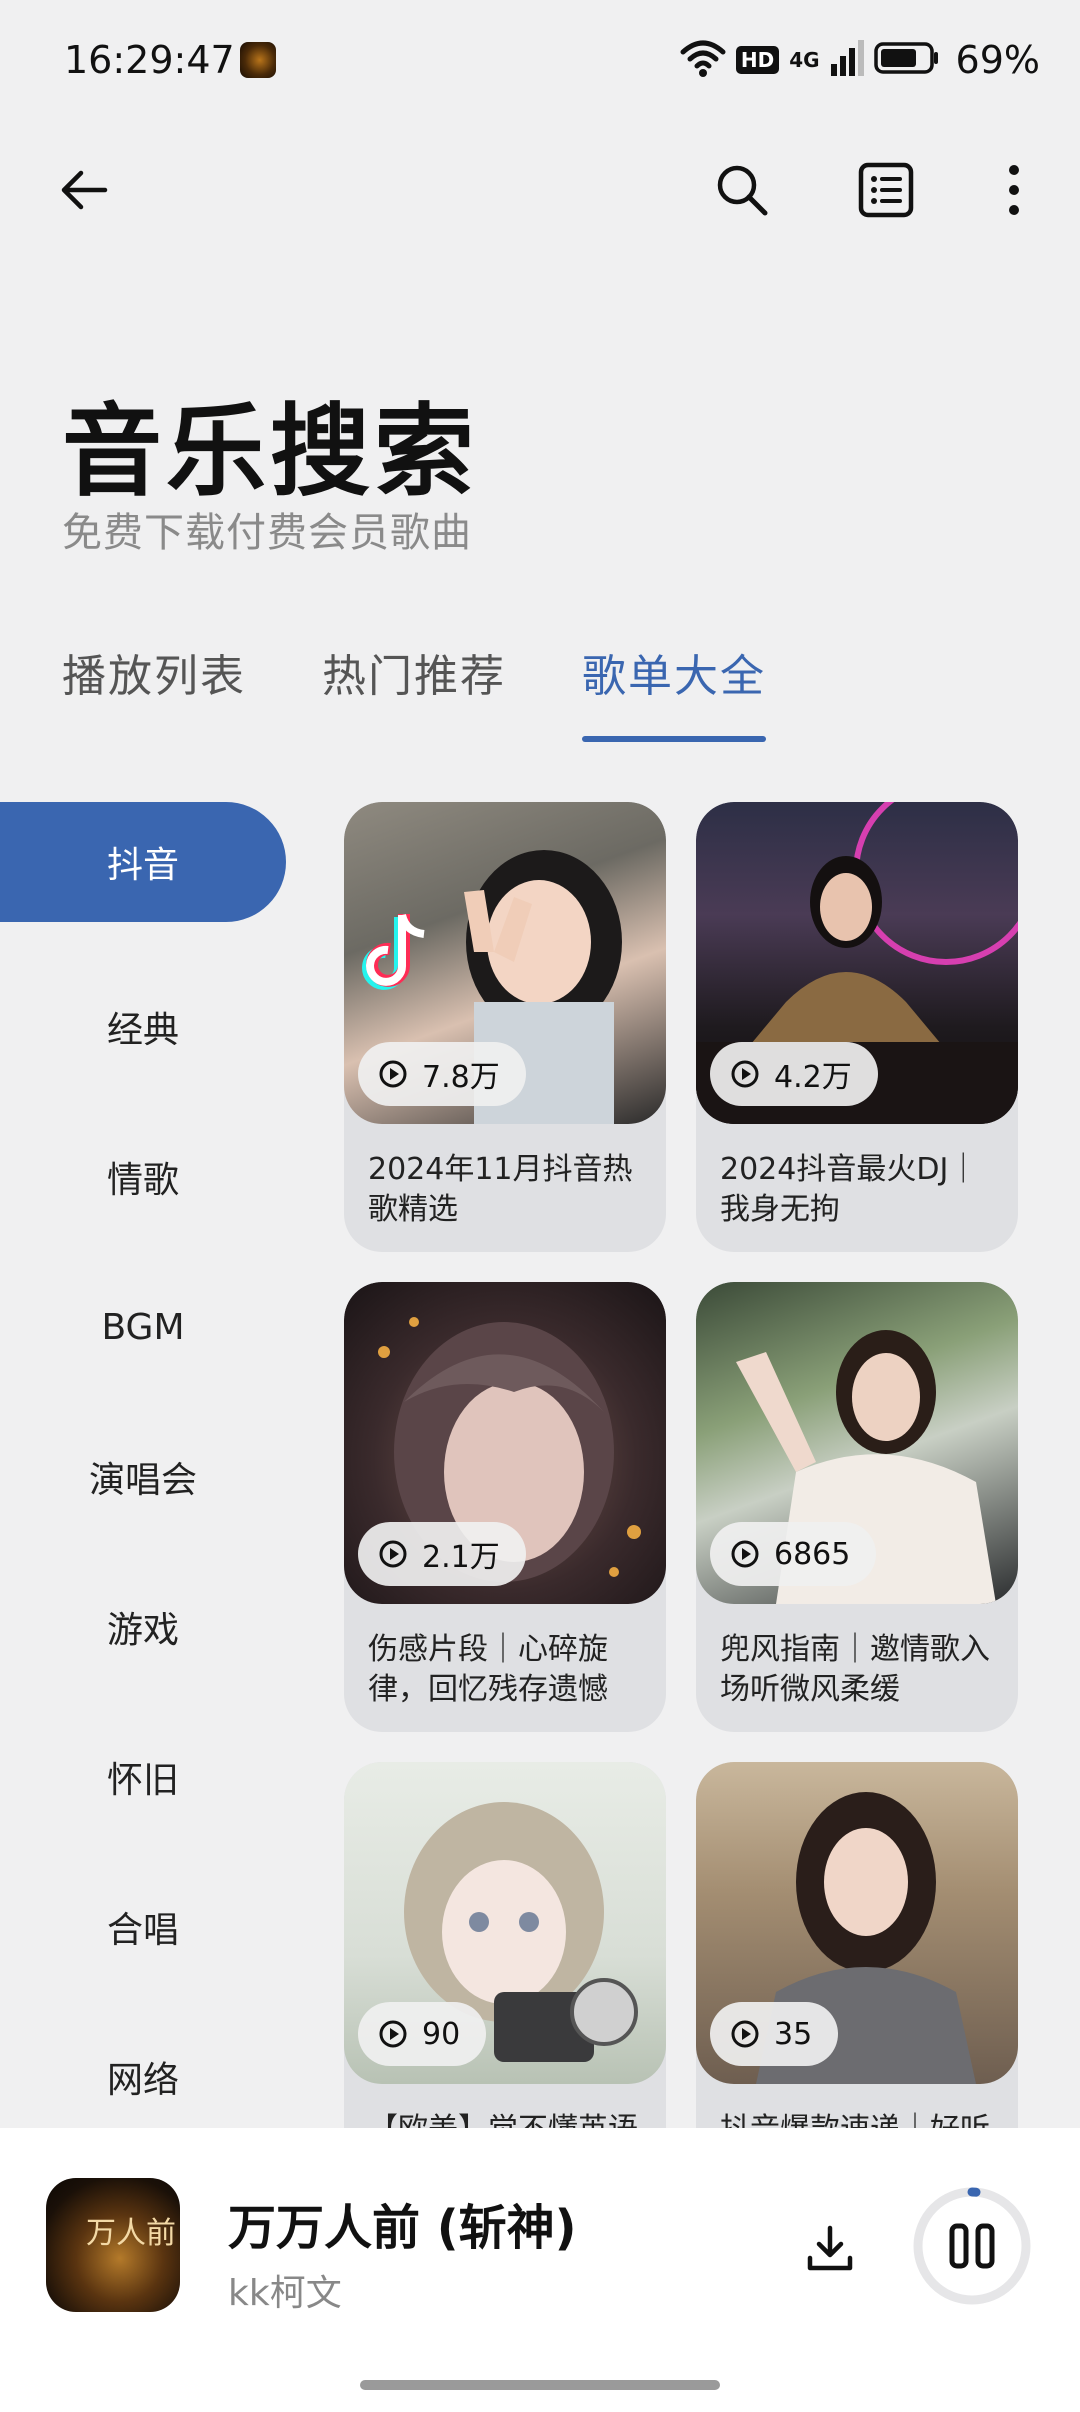 This screenshot has height=2412, width=1080. What do you see at coordinates (441, 2034) in the screenshot?
I see `play-count-value: 90` at bounding box center [441, 2034].